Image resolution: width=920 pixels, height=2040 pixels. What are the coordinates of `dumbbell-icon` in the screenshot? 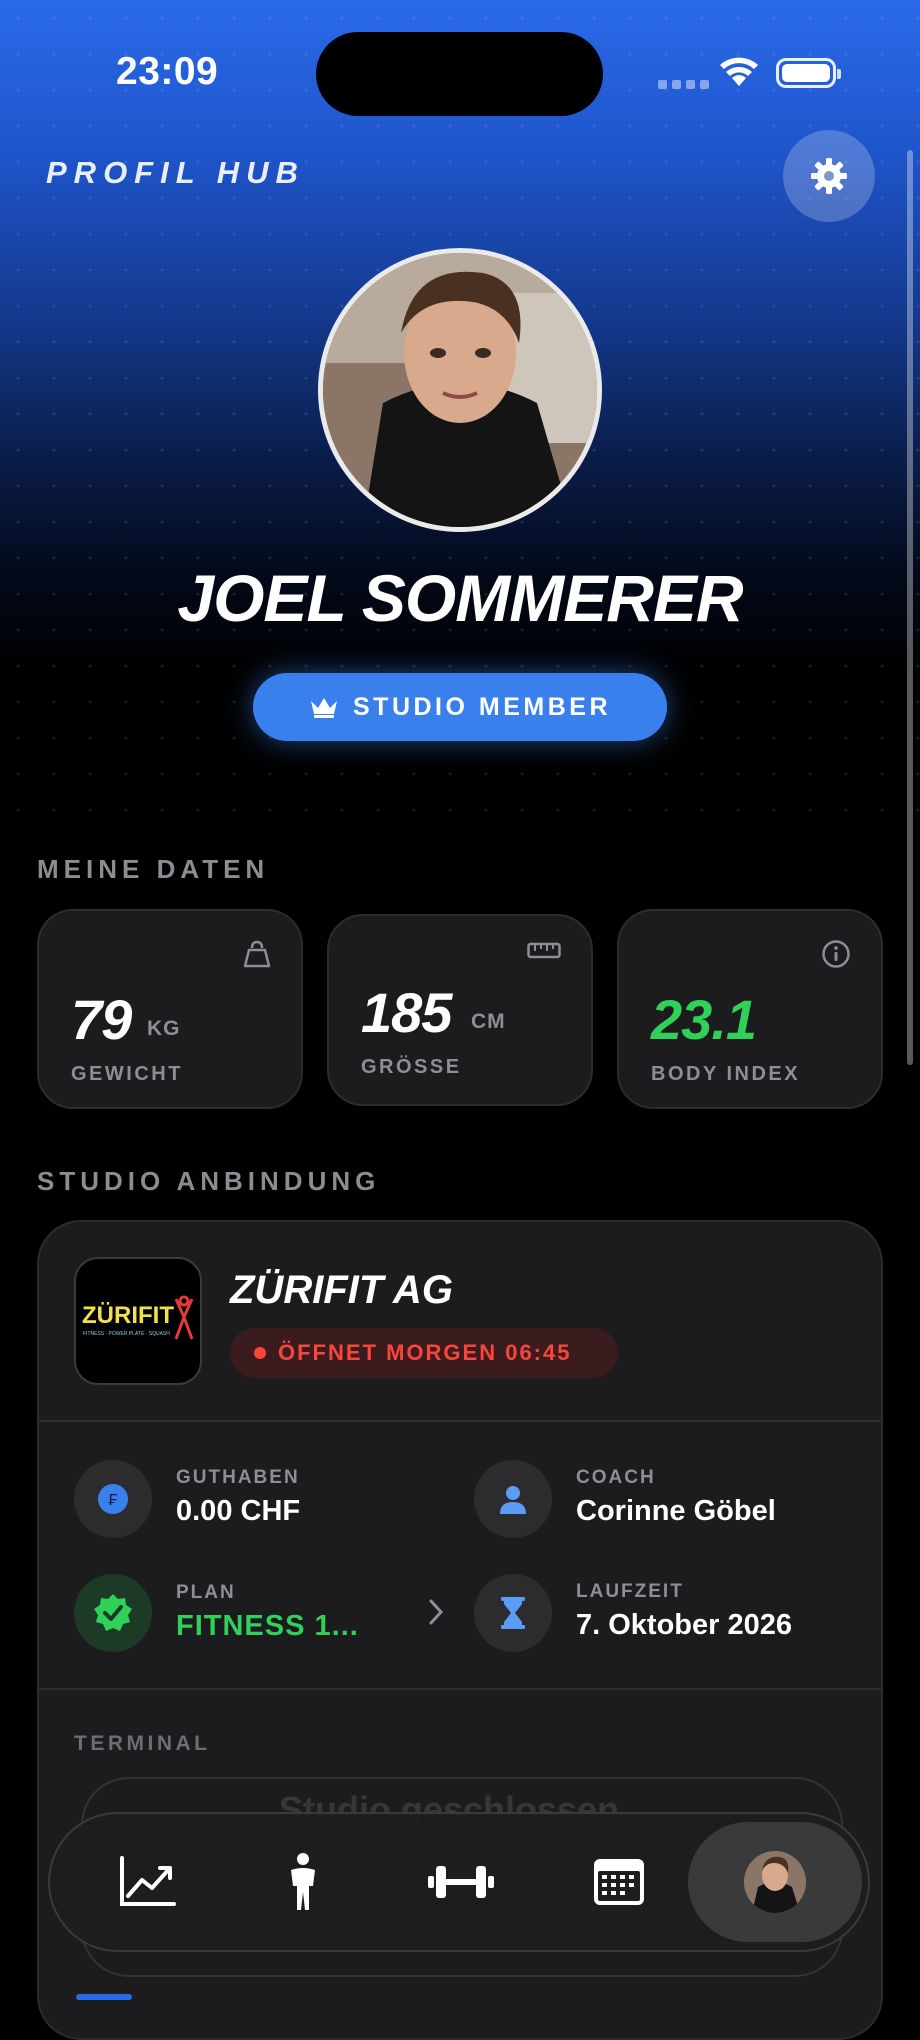 It's located at (461, 1882).